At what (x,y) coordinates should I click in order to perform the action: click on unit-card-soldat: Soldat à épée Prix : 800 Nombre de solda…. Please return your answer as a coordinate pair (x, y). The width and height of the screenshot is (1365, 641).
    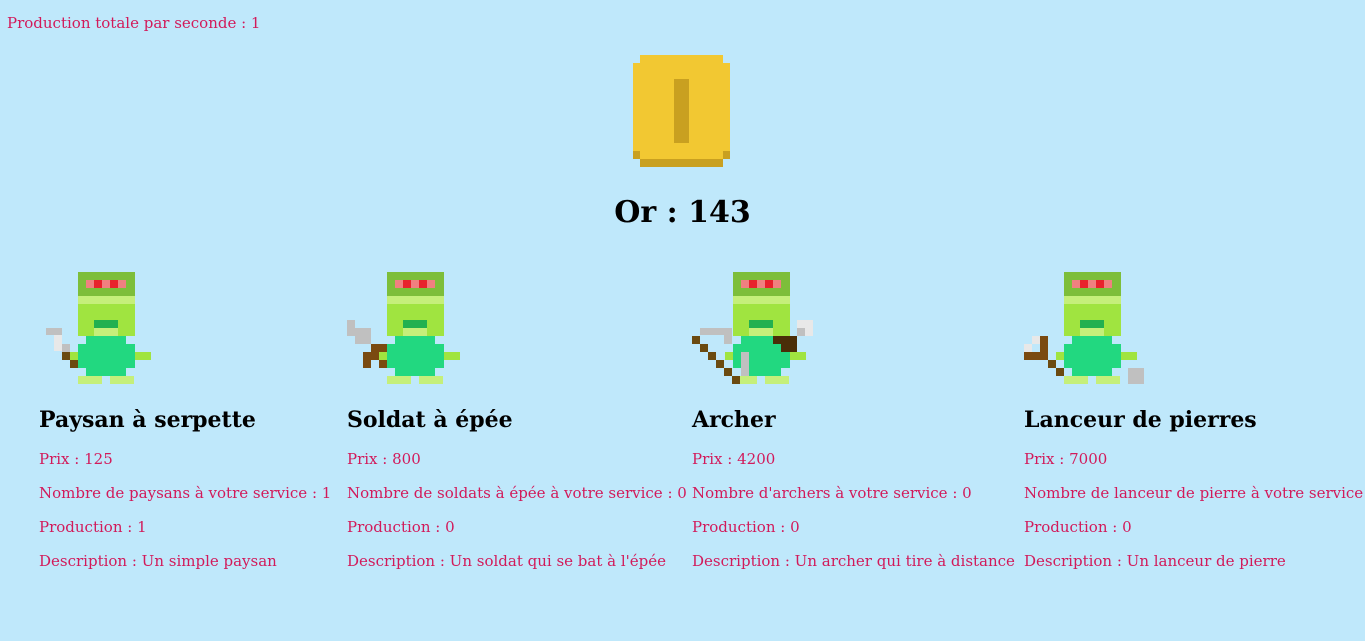
    Looking at the image, I should click on (517, 421).